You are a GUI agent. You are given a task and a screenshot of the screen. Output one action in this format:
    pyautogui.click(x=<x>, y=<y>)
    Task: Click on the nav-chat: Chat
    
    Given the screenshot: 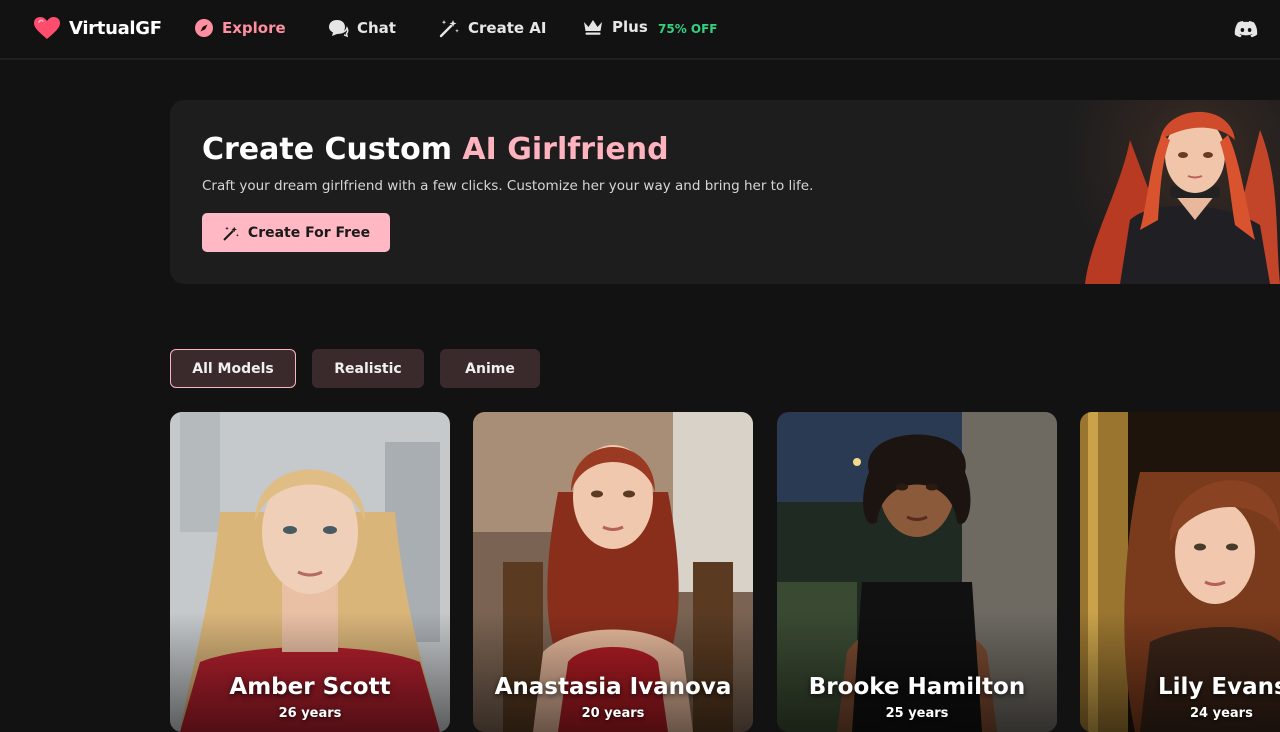 What is the action you would take?
    pyautogui.click(x=361, y=28)
    